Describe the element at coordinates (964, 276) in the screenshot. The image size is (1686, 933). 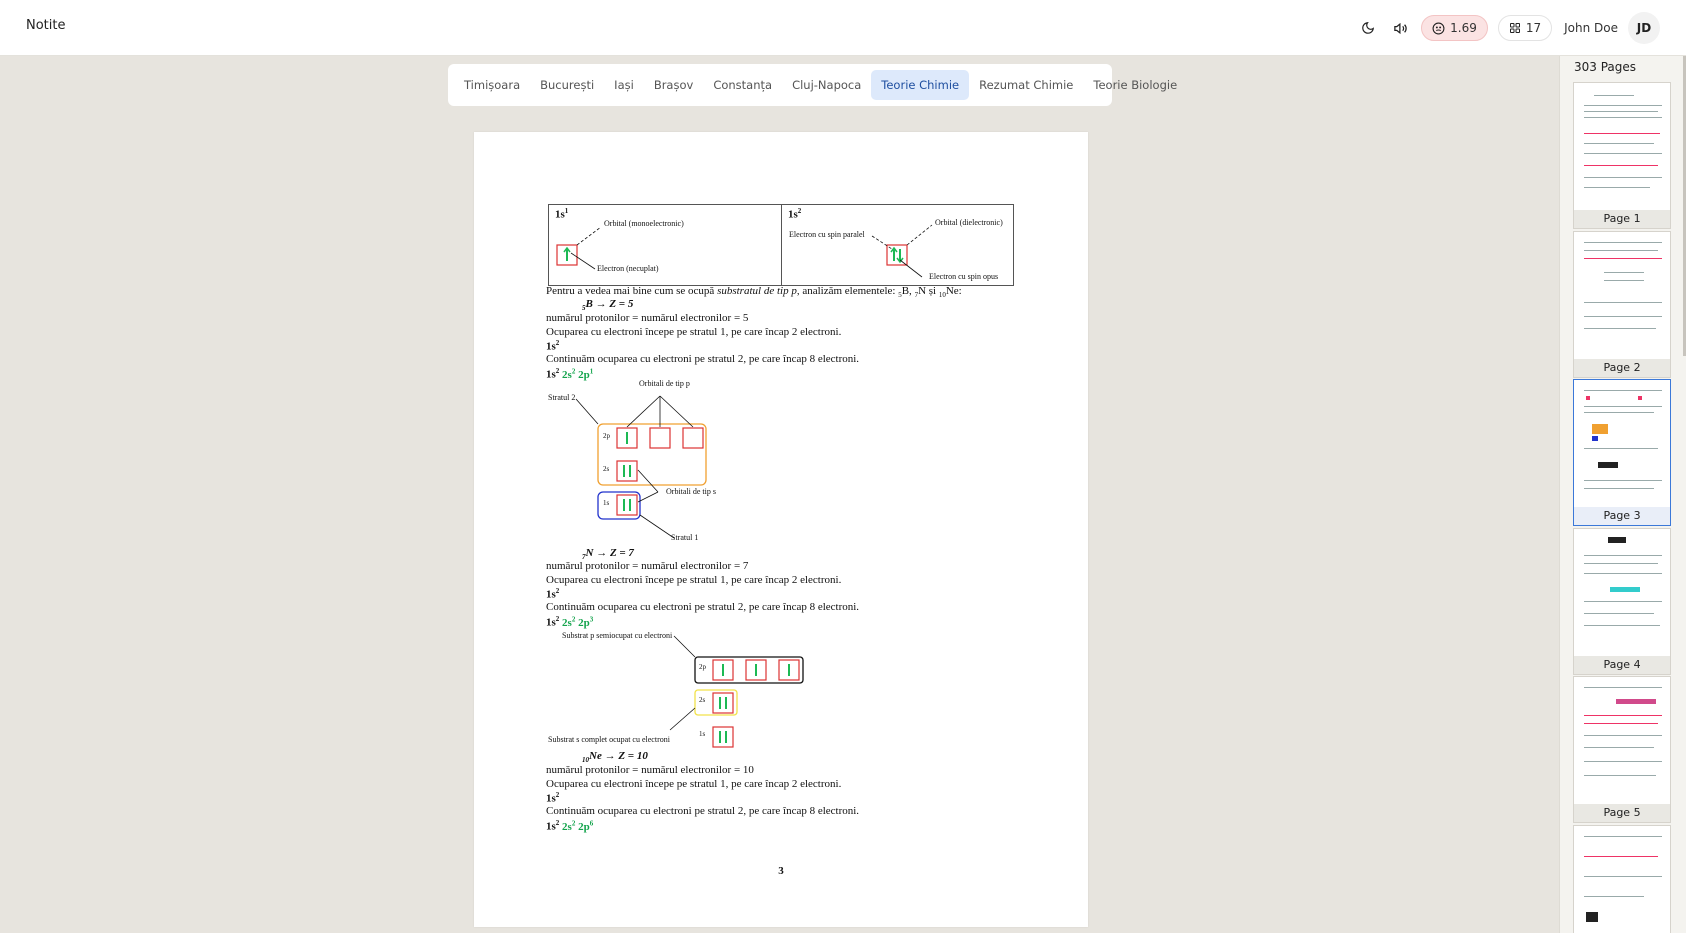
I see `label-spin-opus: Electron cu spin opus` at that location.